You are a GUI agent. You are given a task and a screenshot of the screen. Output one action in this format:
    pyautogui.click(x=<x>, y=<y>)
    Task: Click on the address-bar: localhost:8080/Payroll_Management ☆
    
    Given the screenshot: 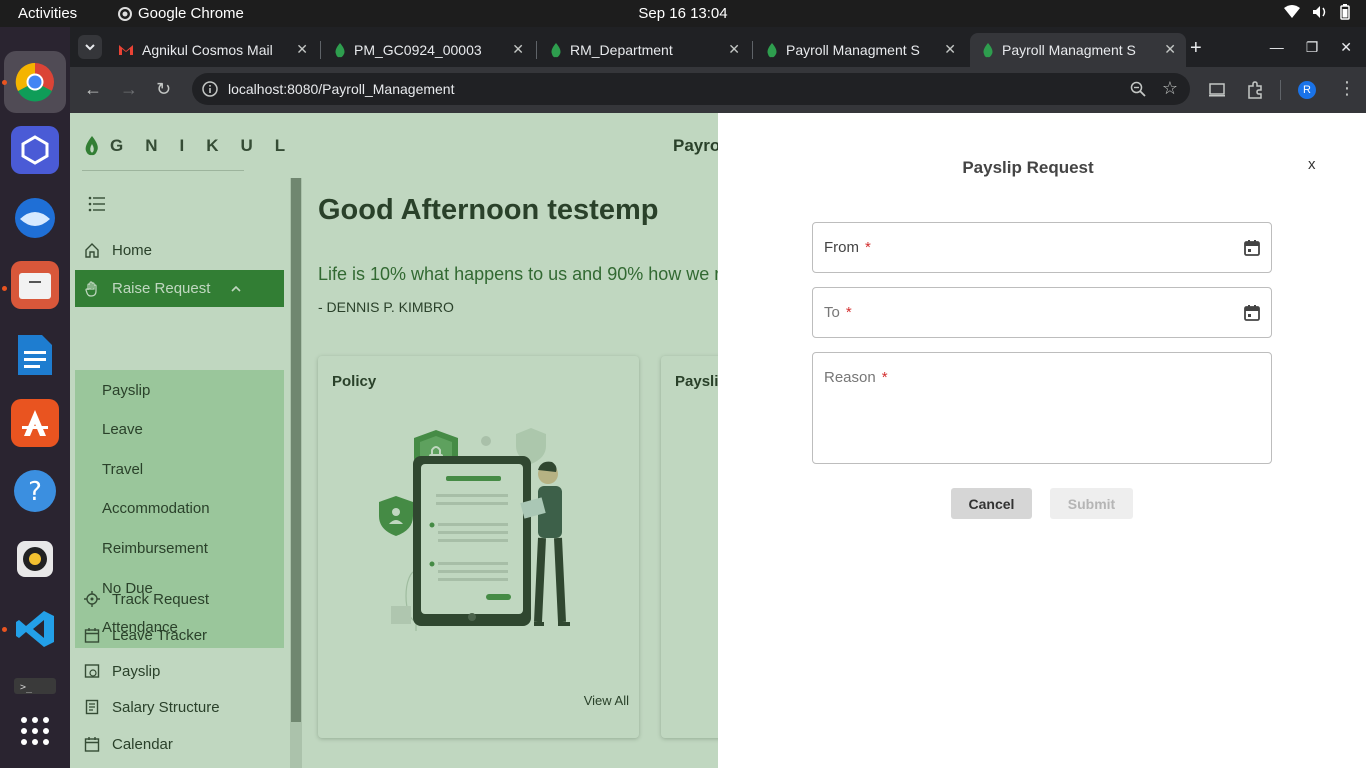 What is the action you would take?
    pyautogui.click(x=691, y=89)
    